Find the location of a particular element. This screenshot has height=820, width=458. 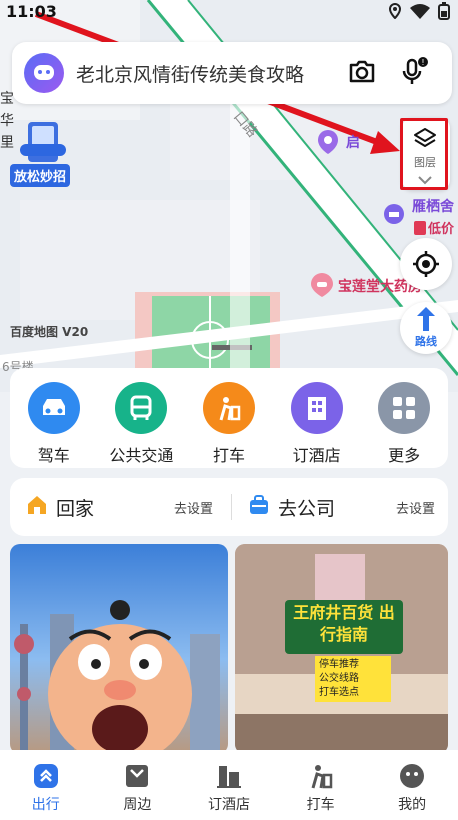

highlight-box is located at coordinates (424, 154).